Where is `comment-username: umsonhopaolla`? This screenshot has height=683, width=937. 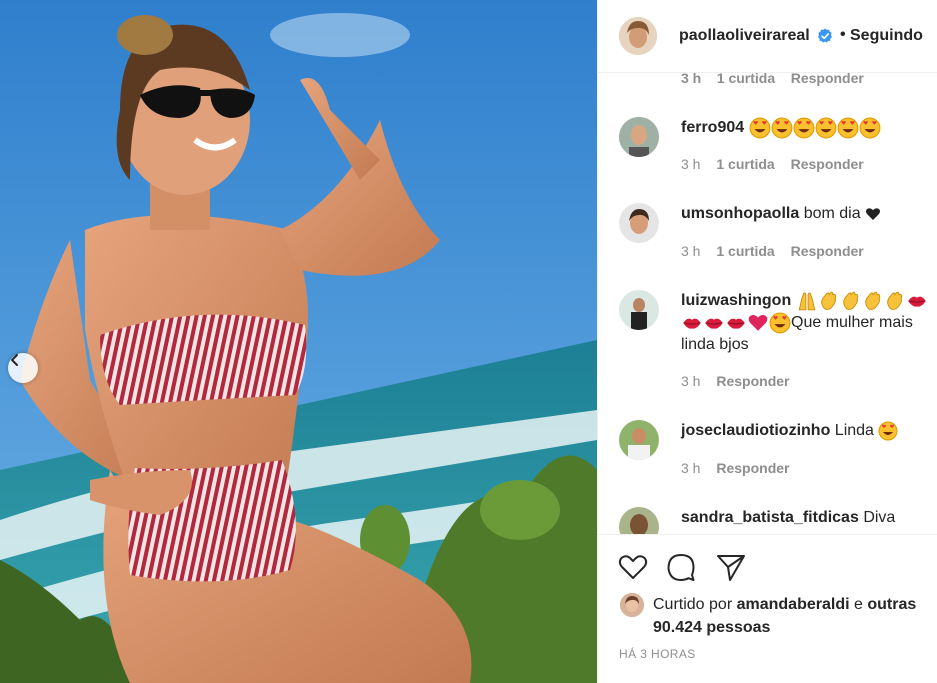 comment-username: umsonhopaolla is located at coordinates (740, 213).